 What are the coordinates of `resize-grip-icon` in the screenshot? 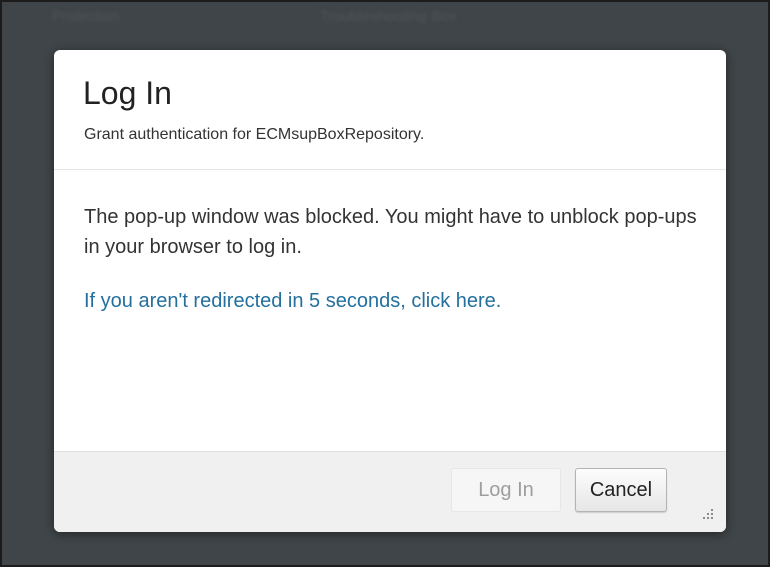 It's located at (708, 514).